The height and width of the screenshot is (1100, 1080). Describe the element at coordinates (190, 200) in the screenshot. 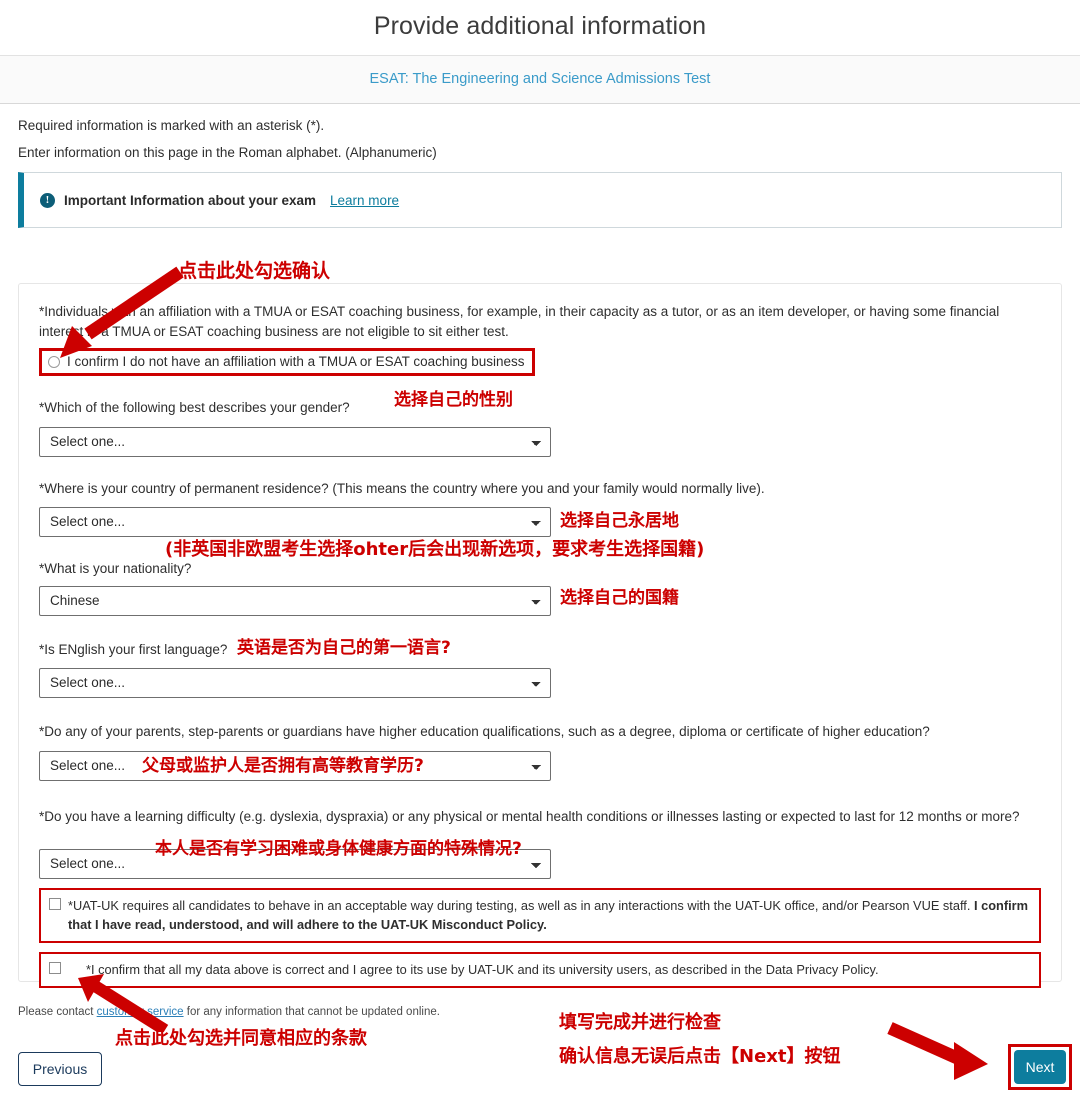

I see `important-information-text: Important Information about your exam` at that location.